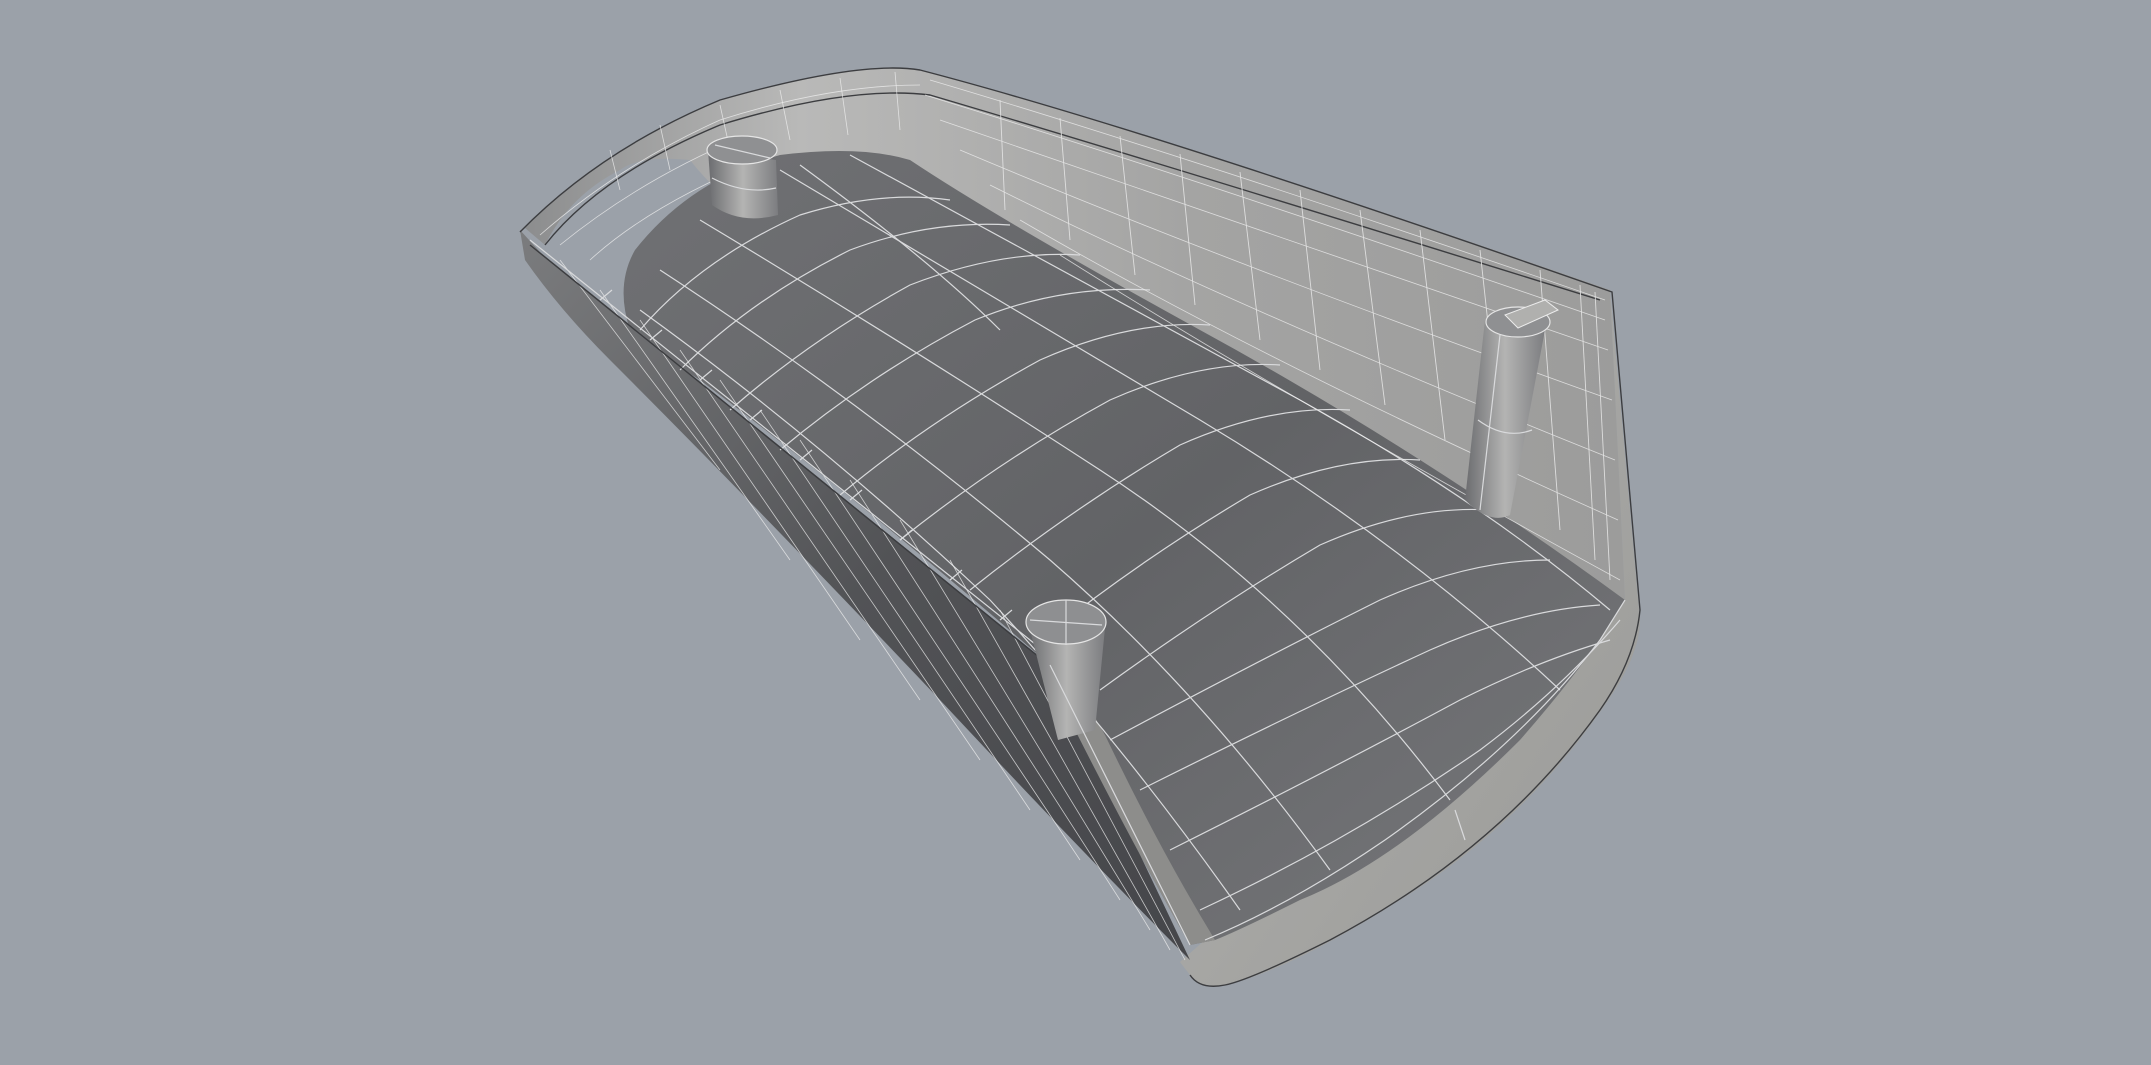 The width and height of the screenshot is (2151, 1065). I want to click on boss-left, so click(742, 177).